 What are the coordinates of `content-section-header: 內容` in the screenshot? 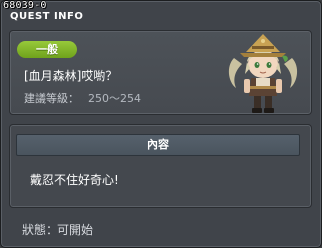 It's located at (158, 145).